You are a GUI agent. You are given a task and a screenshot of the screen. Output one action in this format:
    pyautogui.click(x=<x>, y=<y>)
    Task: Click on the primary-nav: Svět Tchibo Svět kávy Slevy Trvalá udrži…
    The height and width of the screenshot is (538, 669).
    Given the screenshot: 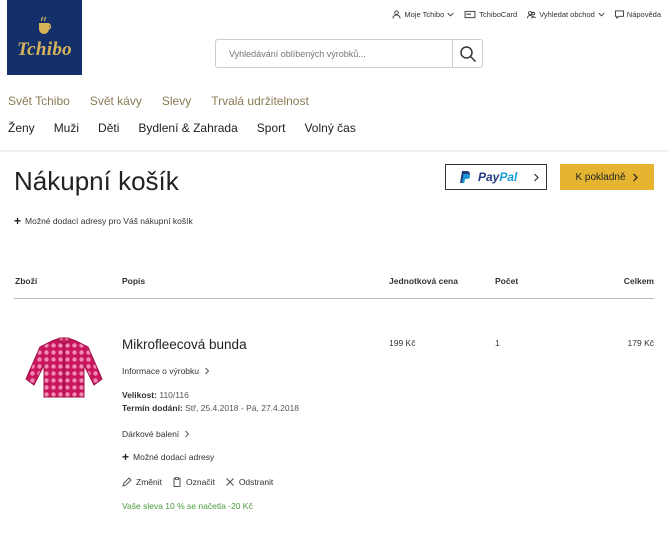 What is the action you would take?
    pyautogui.click(x=158, y=101)
    